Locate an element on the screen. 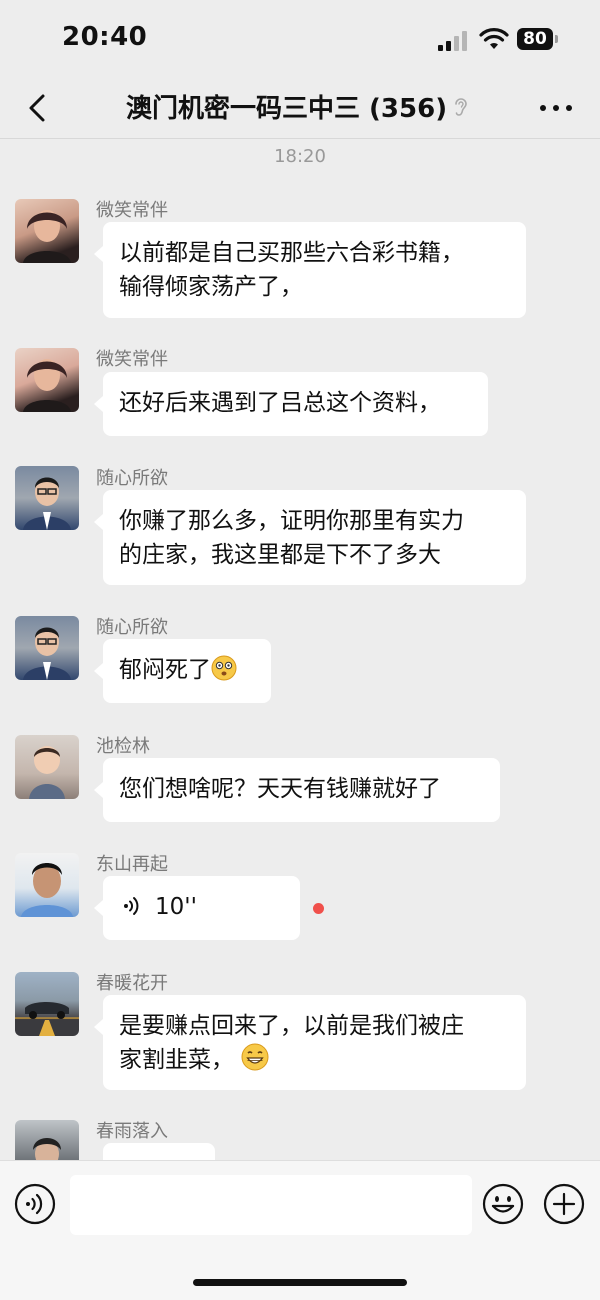  message-bubble is located at coordinates (154, 1163).